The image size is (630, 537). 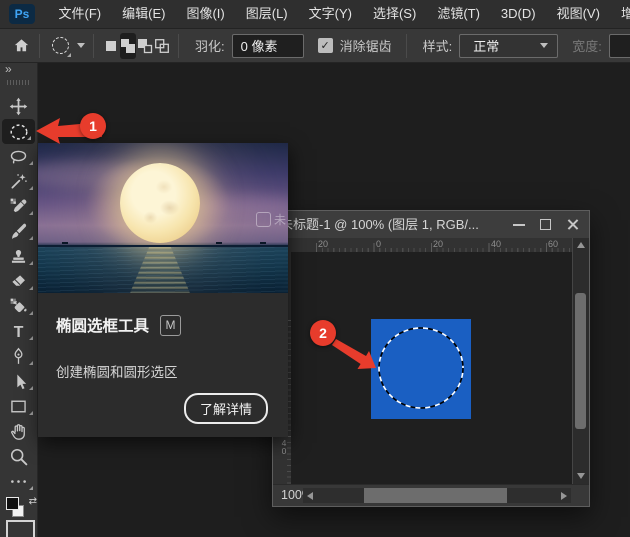 What do you see at coordinates (619, 45) in the screenshot?
I see `width-input` at bounding box center [619, 45].